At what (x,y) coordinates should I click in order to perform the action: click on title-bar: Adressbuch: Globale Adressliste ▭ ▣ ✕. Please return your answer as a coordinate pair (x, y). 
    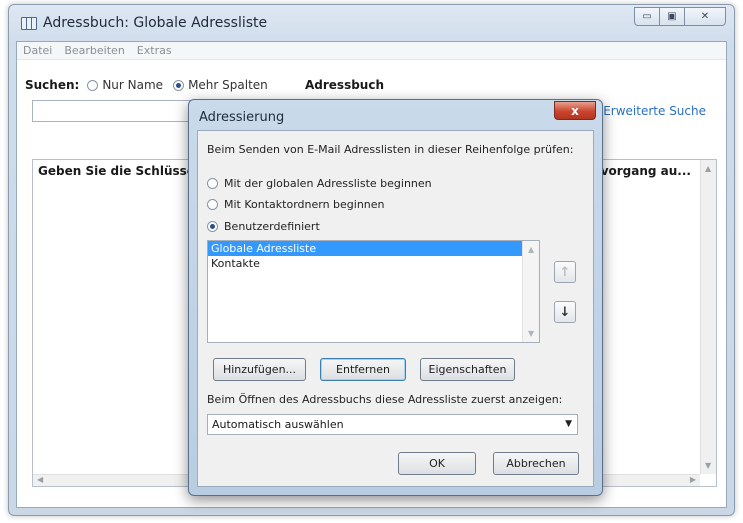
    Looking at the image, I should click on (371, 22).